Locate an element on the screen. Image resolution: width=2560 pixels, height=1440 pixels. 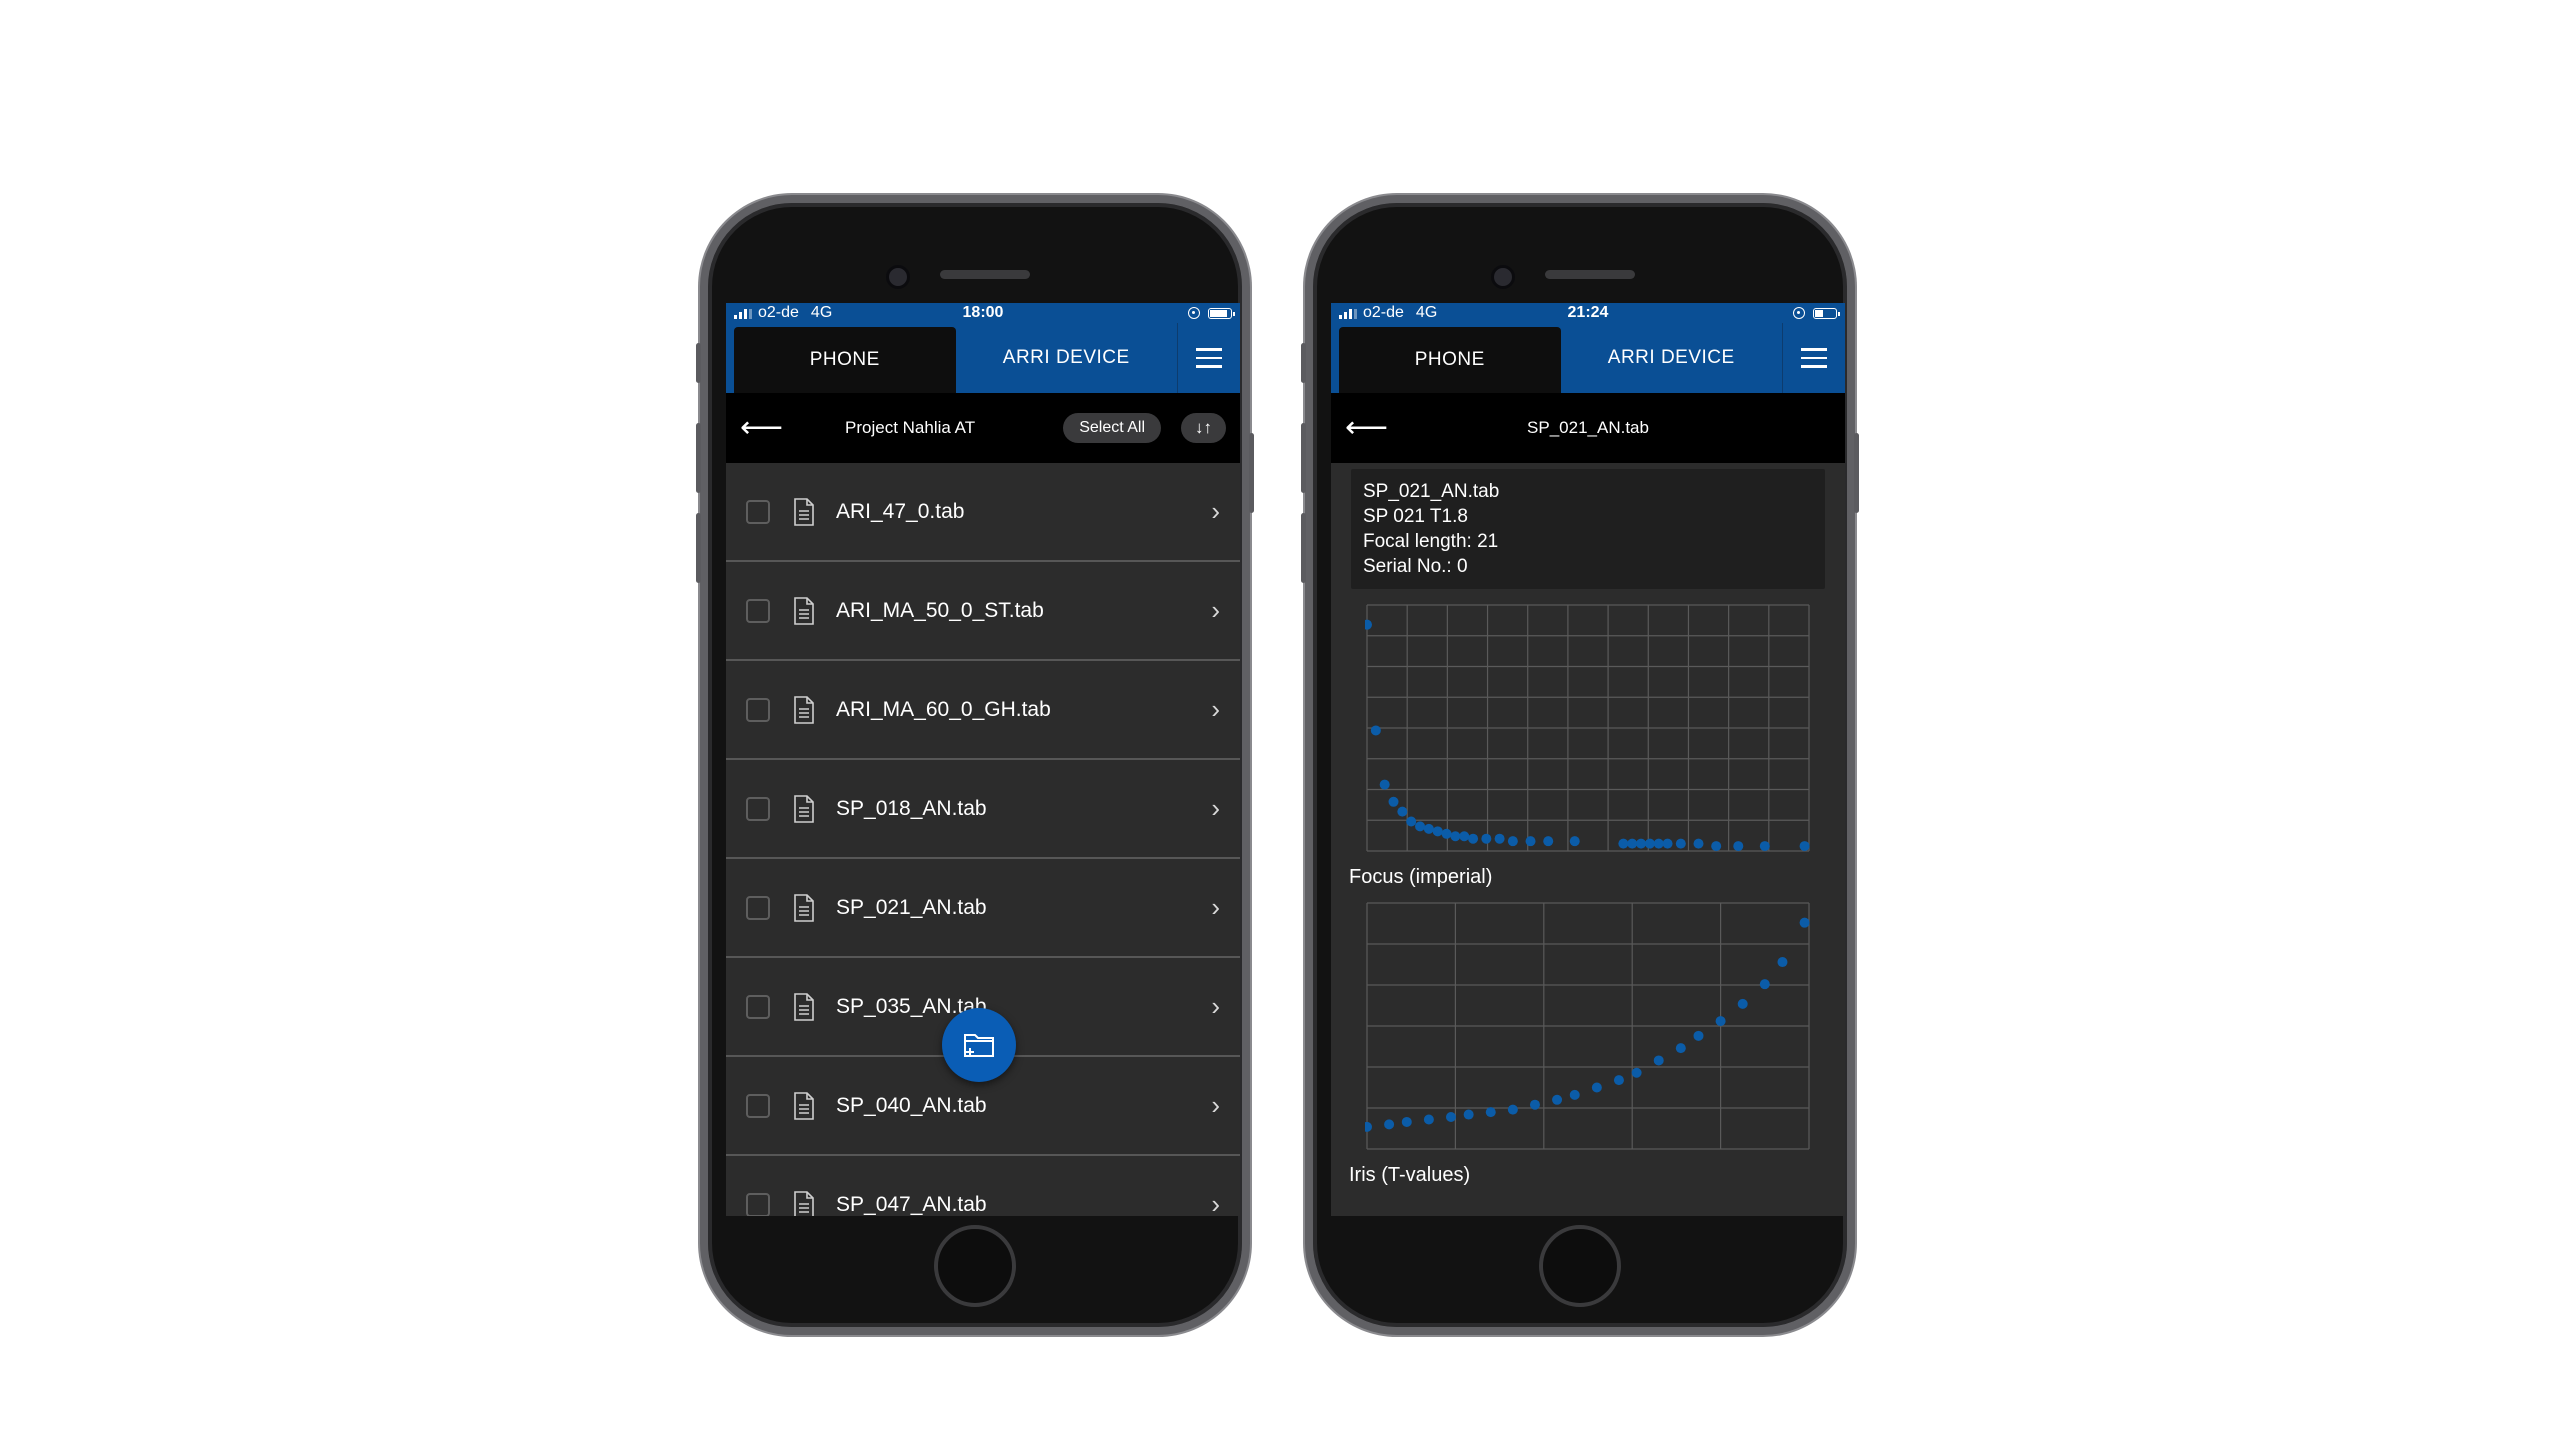
orientation-lock-icon is located at coordinates (1194, 313).